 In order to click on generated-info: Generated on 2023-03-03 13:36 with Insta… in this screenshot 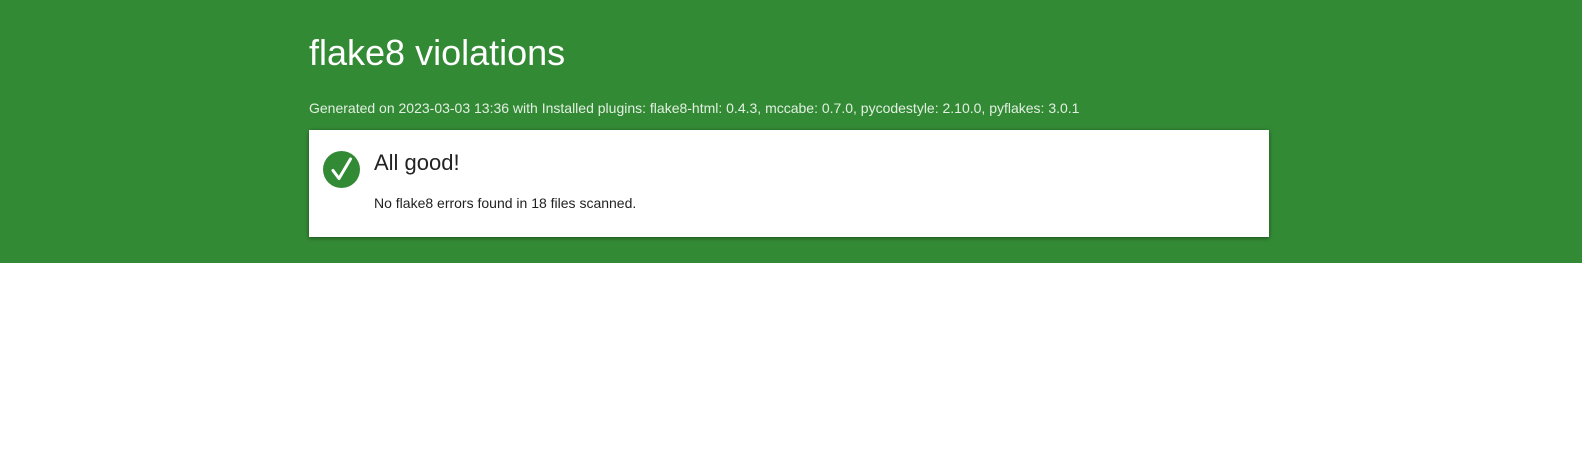, I will do `click(694, 108)`.